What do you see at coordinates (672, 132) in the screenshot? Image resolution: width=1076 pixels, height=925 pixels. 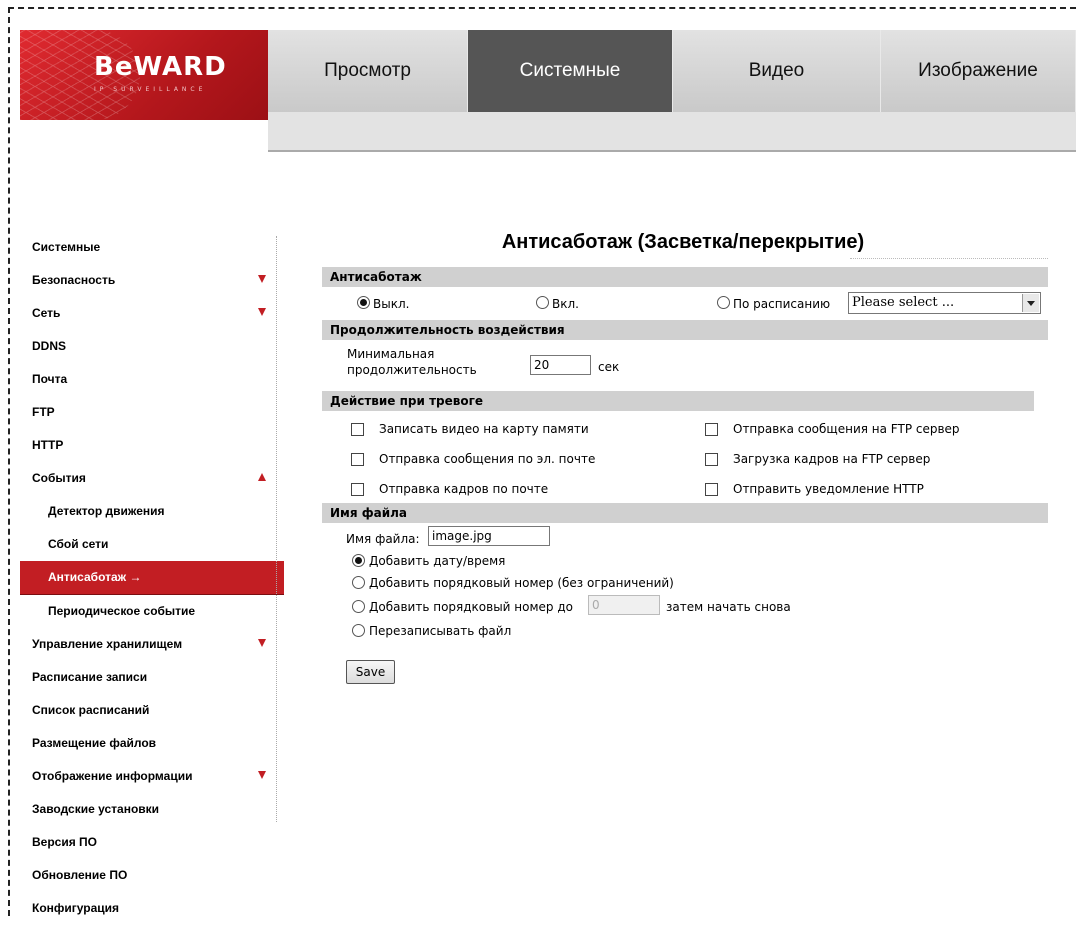 I see `sub-nav-bar` at bounding box center [672, 132].